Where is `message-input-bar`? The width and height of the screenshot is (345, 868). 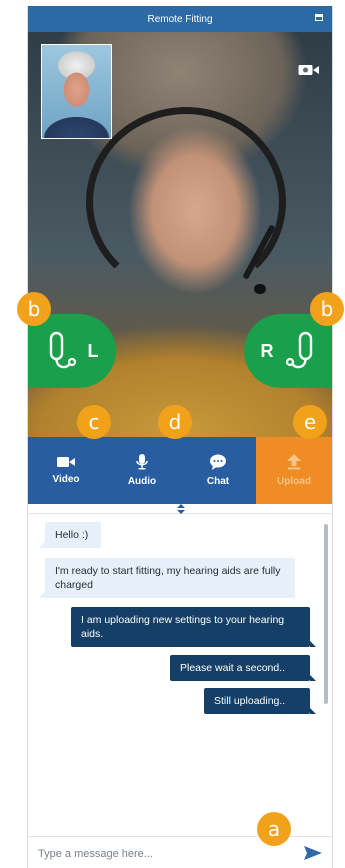
message-input-bar is located at coordinates (180, 852).